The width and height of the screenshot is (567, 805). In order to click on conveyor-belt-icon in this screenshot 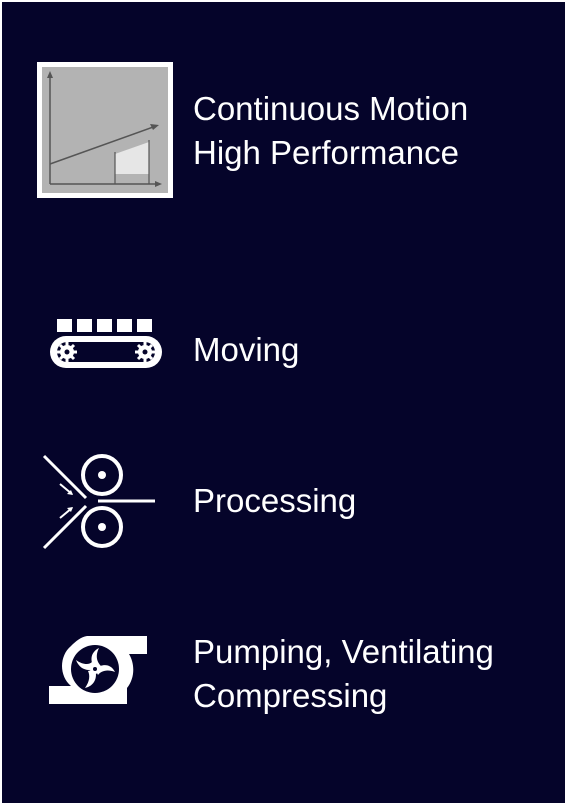, I will do `click(107, 345)`.